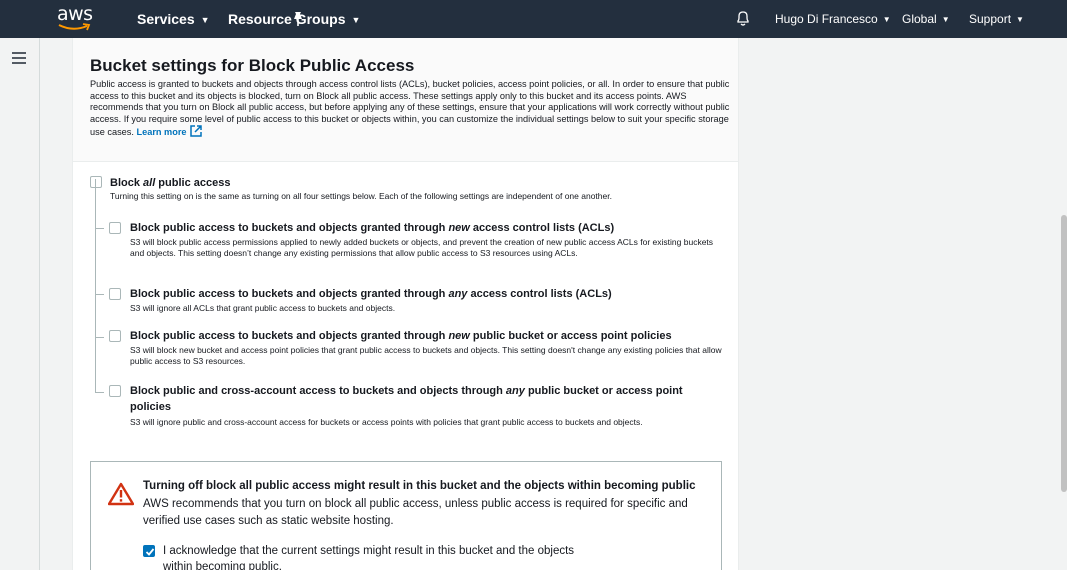 This screenshot has width=1067, height=570. I want to click on bell-icon, so click(743, 18).